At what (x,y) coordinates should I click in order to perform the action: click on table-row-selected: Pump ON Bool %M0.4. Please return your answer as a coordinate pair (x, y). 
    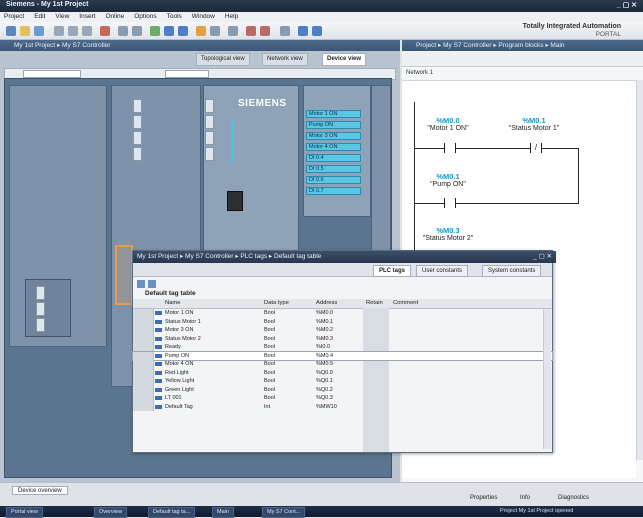
    Looking at the image, I should click on (342, 355).